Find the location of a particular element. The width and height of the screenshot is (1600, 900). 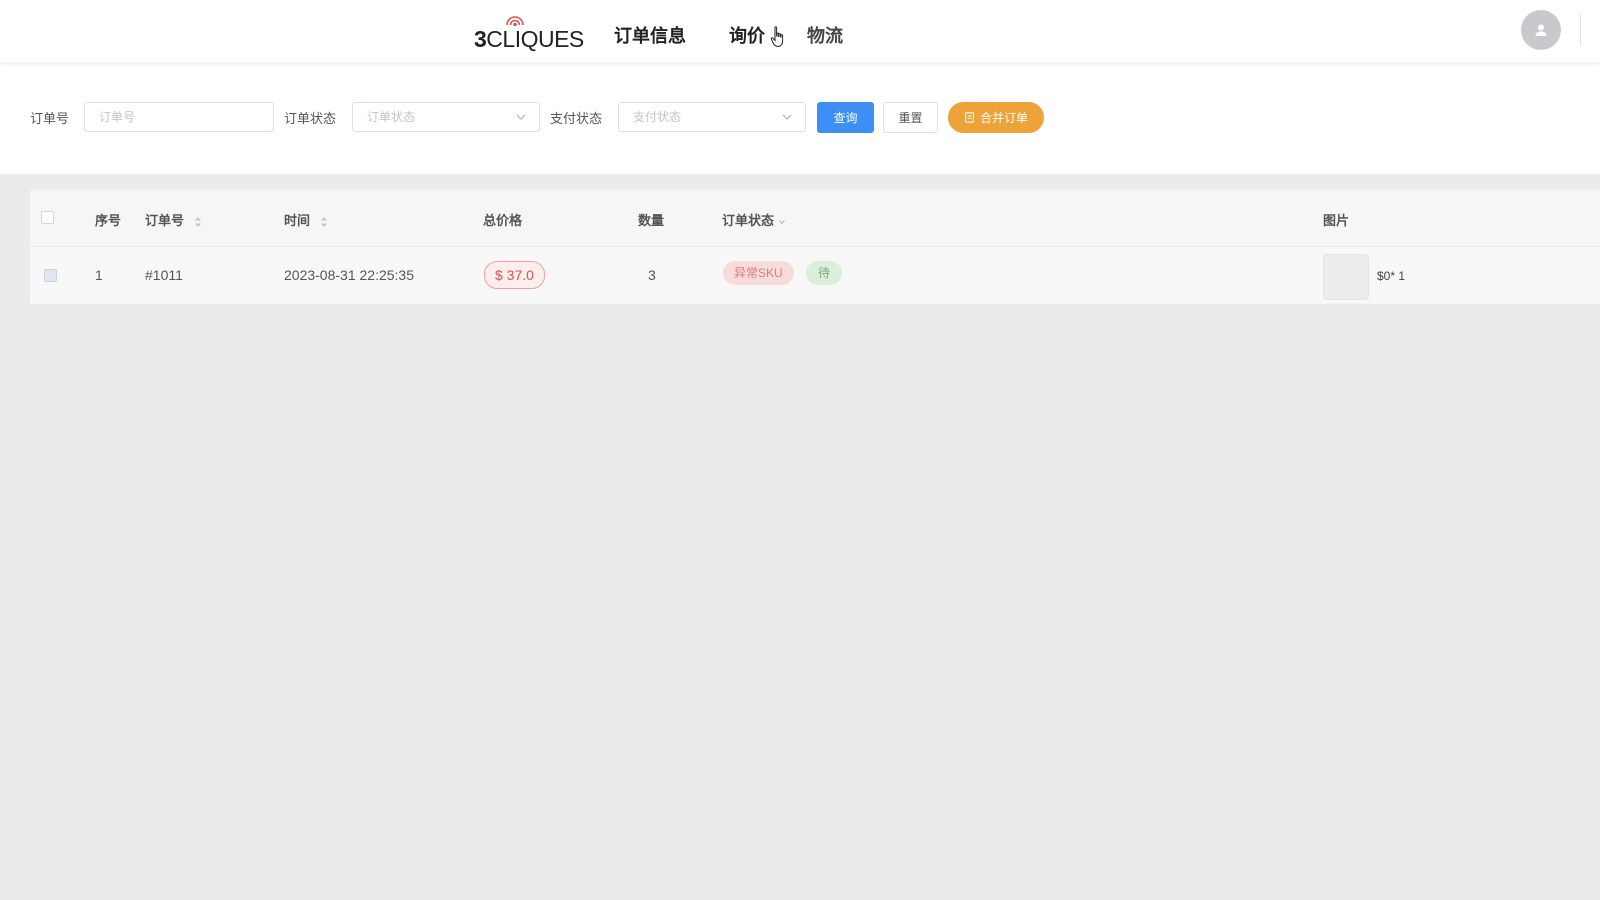

status-badge-abnormal-sku: 异常SKU is located at coordinates (758, 273).